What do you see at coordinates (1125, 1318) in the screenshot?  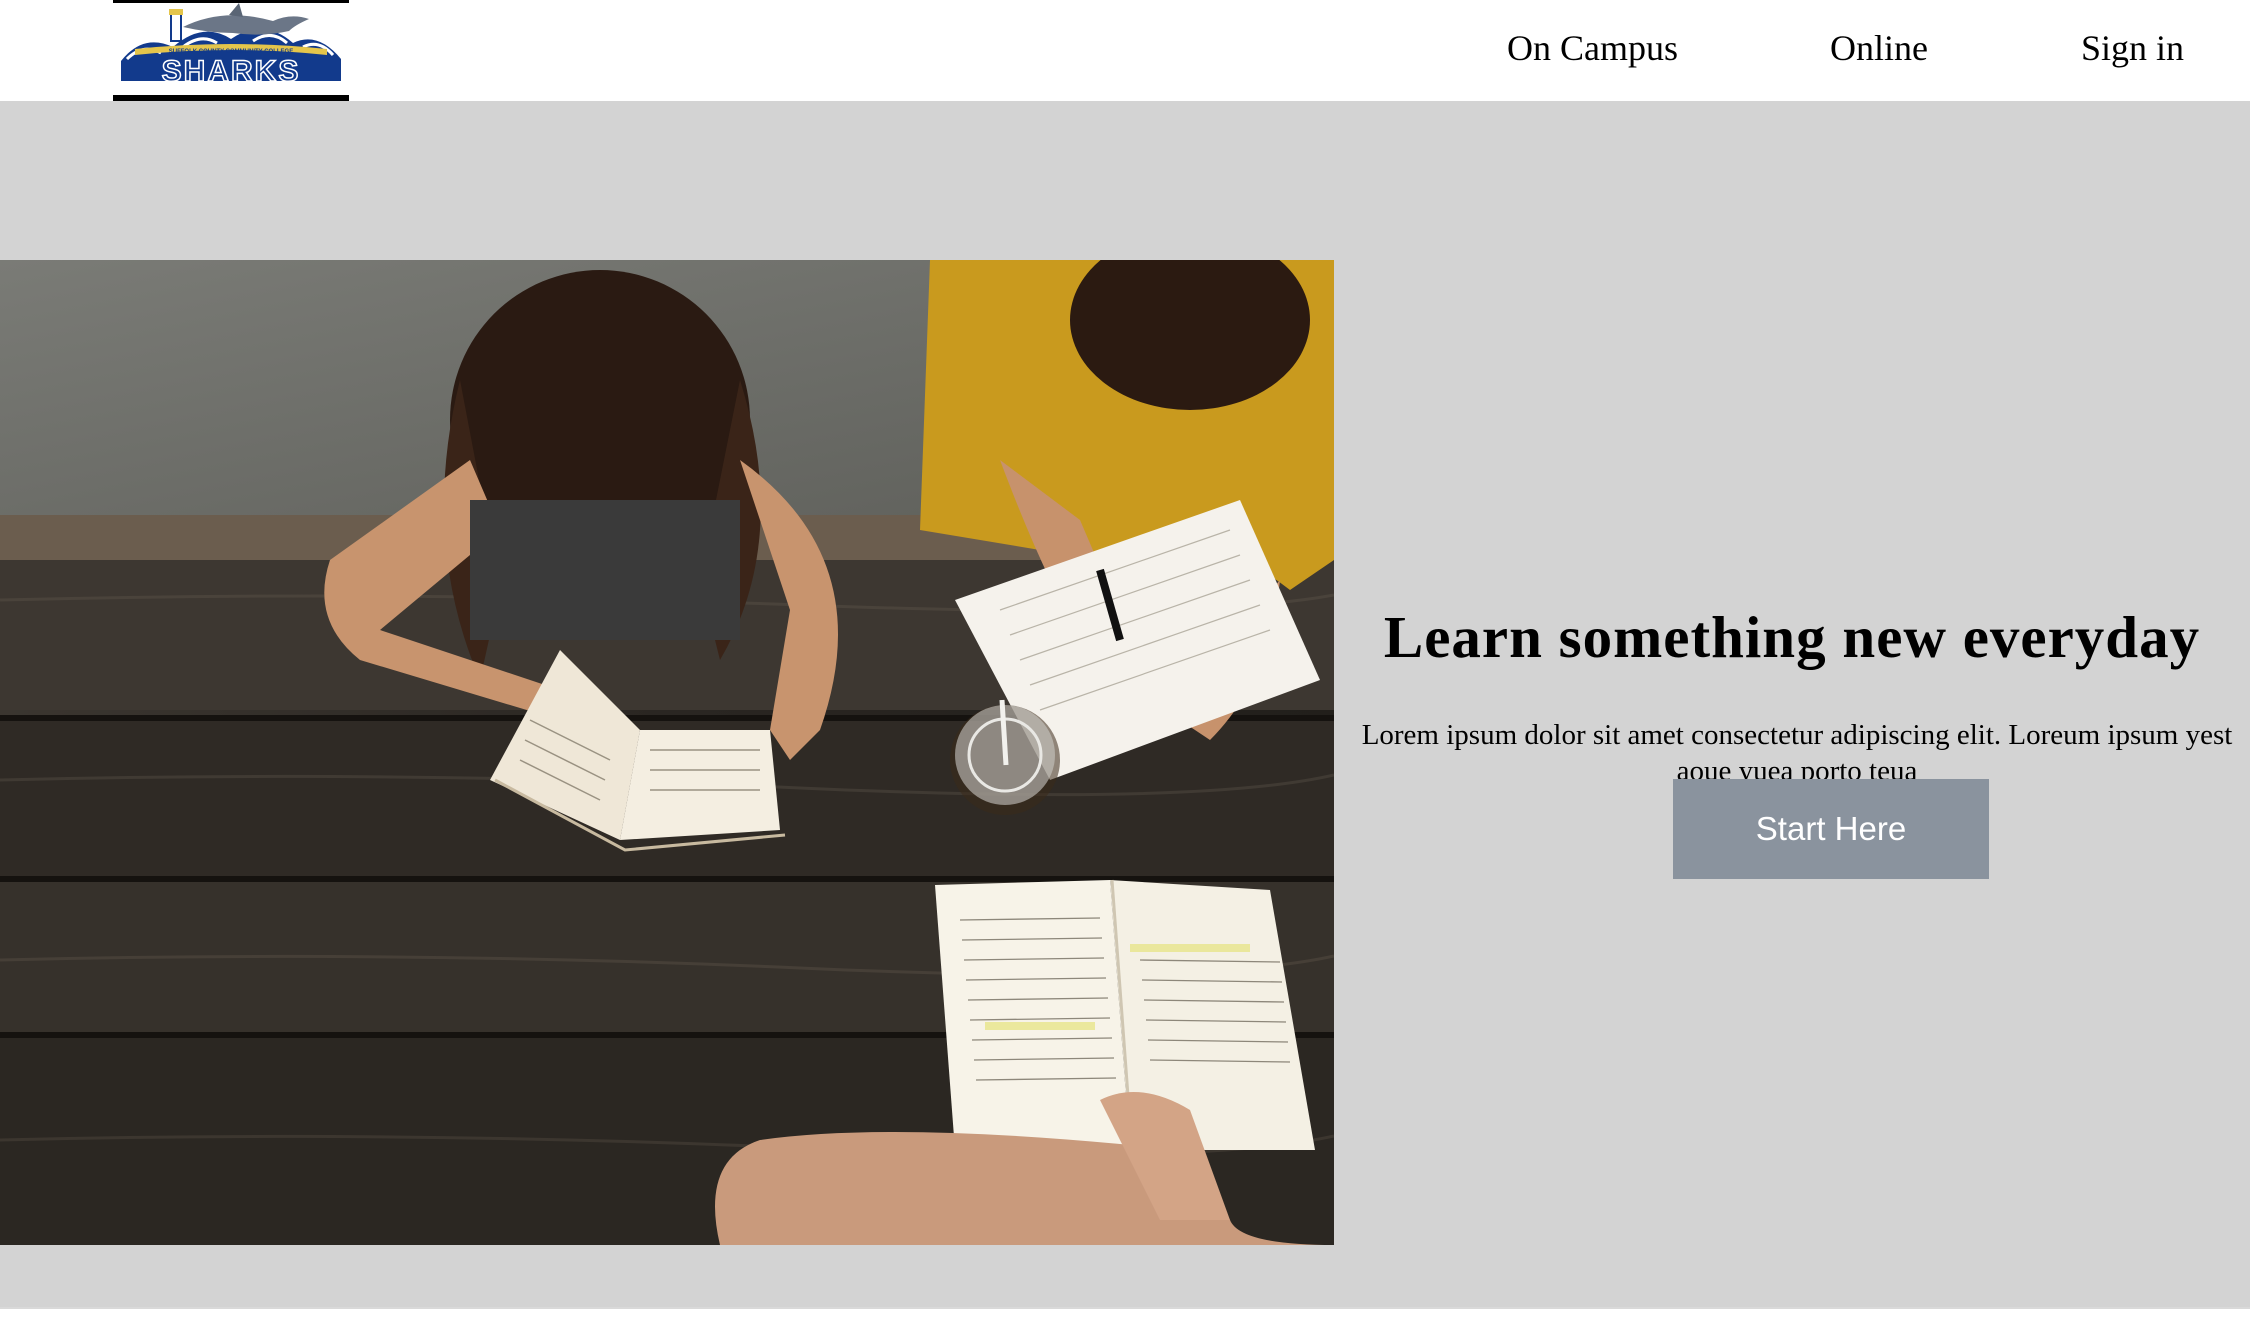 I see `page-bottom-divider` at bounding box center [1125, 1318].